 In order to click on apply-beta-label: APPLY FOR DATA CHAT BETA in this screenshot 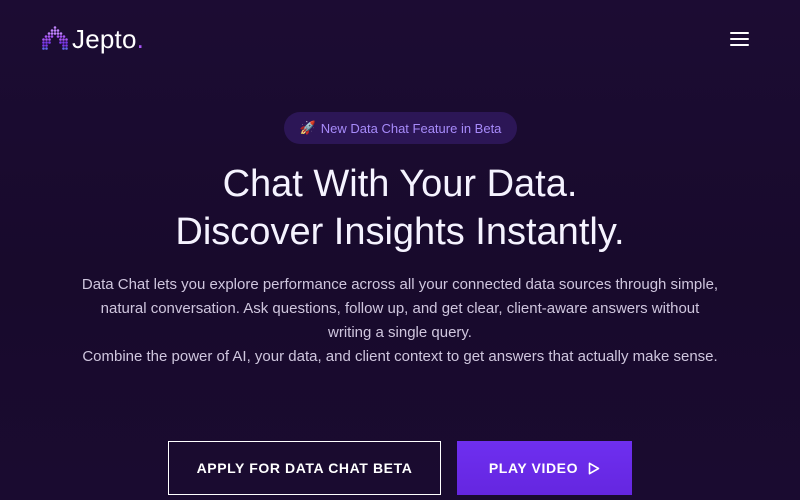, I will do `click(304, 468)`.